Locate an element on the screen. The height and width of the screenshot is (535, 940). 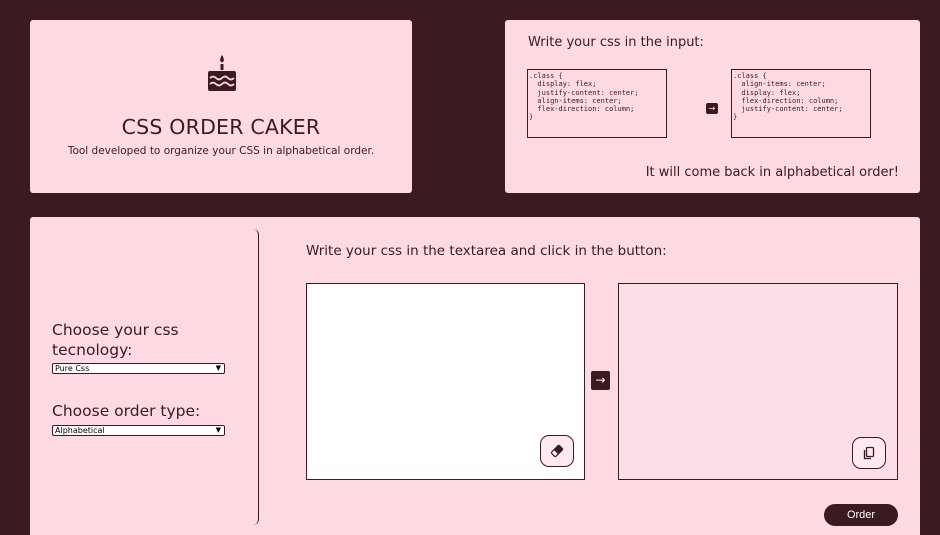
tech-select: Pure Css ▼ is located at coordinates (138, 368).